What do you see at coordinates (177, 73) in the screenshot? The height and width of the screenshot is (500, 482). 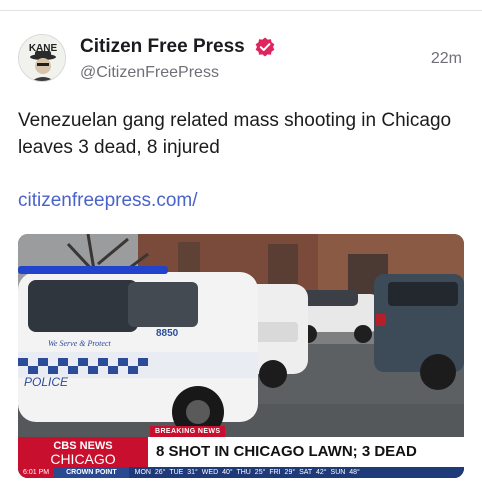 I see `handle: @CitizenFreePress` at bounding box center [177, 73].